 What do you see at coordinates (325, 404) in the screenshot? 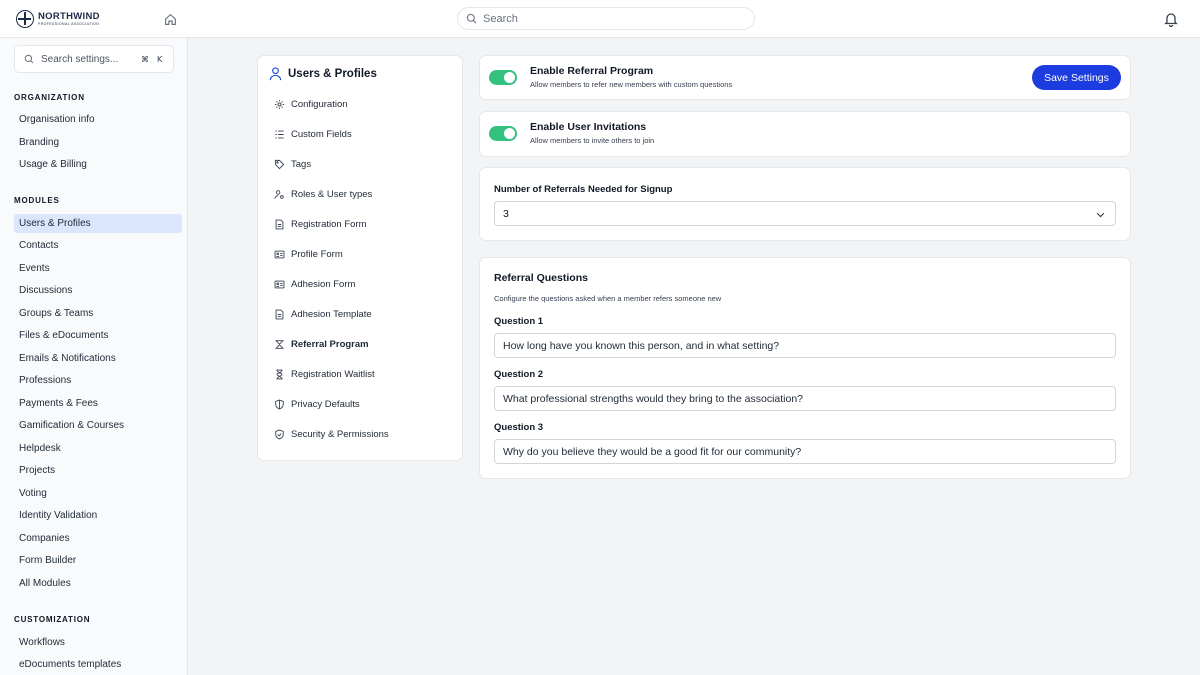
I see `submenu-item-label: Privacy Defaults` at bounding box center [325, 404].